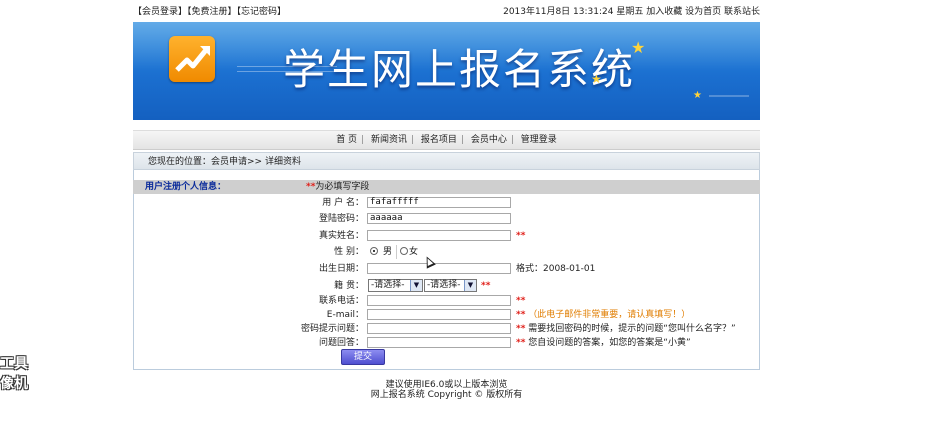  I want to click on nav-admin-login: 管理登录, so click(539, 140).